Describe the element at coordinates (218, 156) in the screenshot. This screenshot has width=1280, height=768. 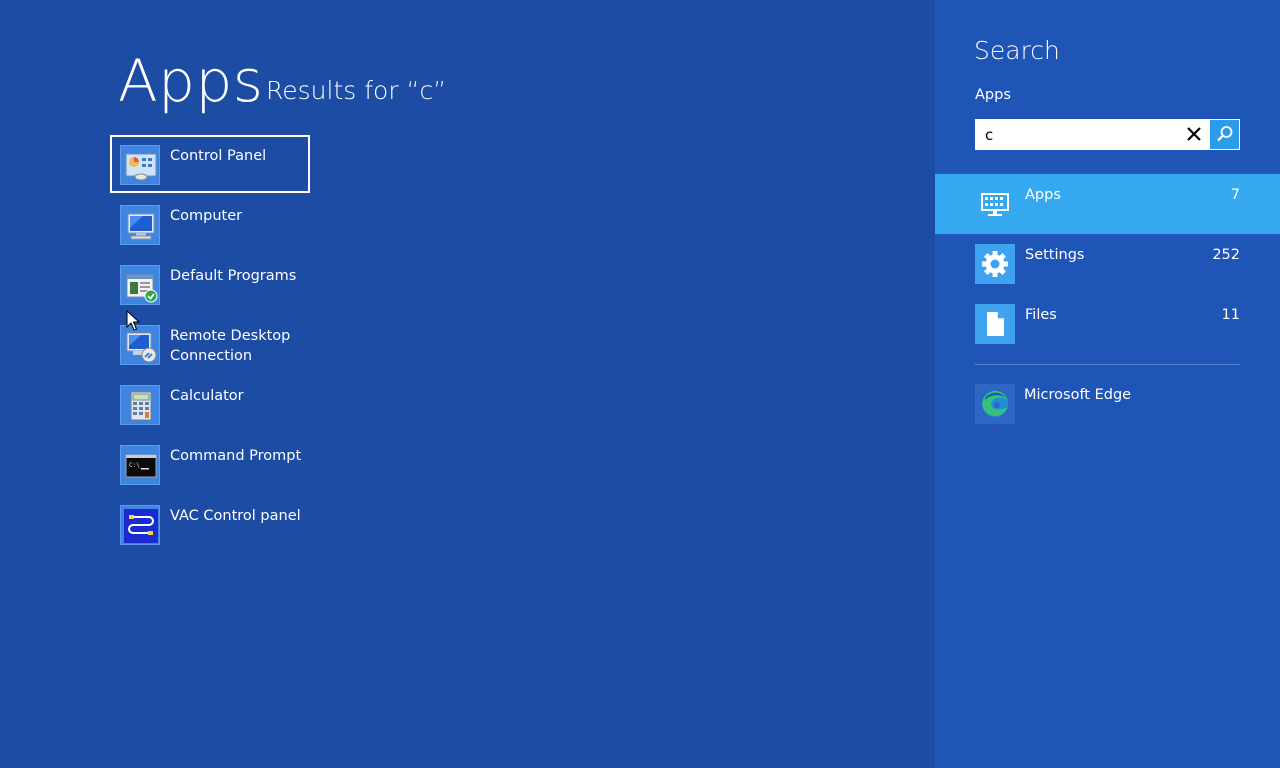
I see `app-label: Control Panel` at that location.